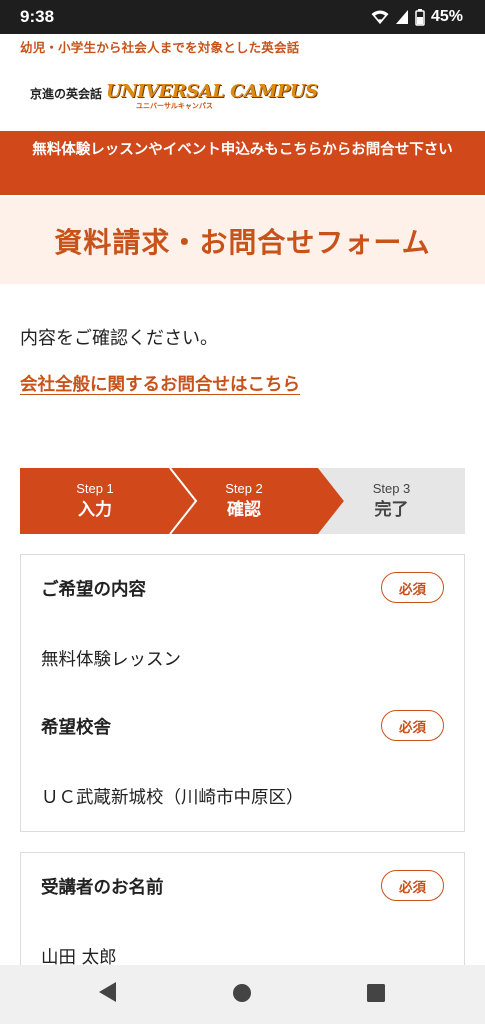  I want to click on site-logo: 京進の英会話 UNIVERSAL CAMPUS ユニバーサルキャンパス, so click(174, 93).